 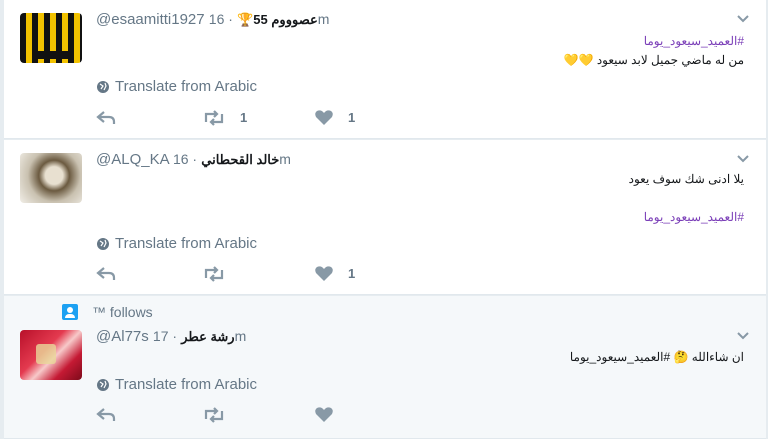 I want to click on tweet-text: يلا ادنى شك سوف يعود, so click(x=686, y=179).